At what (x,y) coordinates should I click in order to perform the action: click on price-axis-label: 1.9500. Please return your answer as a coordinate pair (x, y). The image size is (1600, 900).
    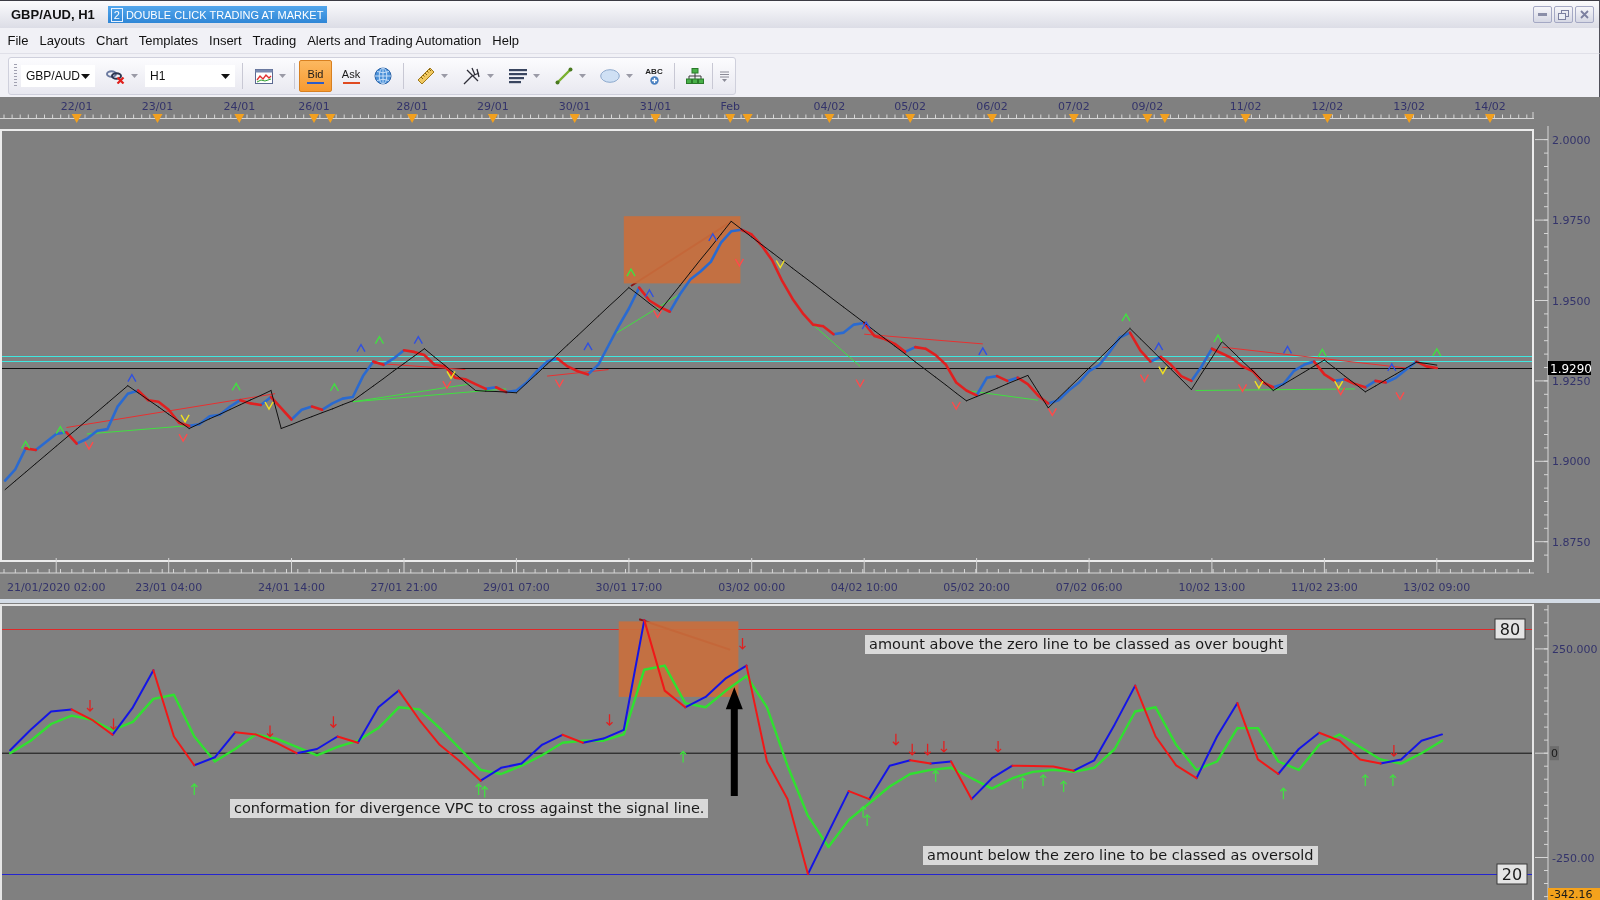
    Looking at the image, I should click on (1571, 301).